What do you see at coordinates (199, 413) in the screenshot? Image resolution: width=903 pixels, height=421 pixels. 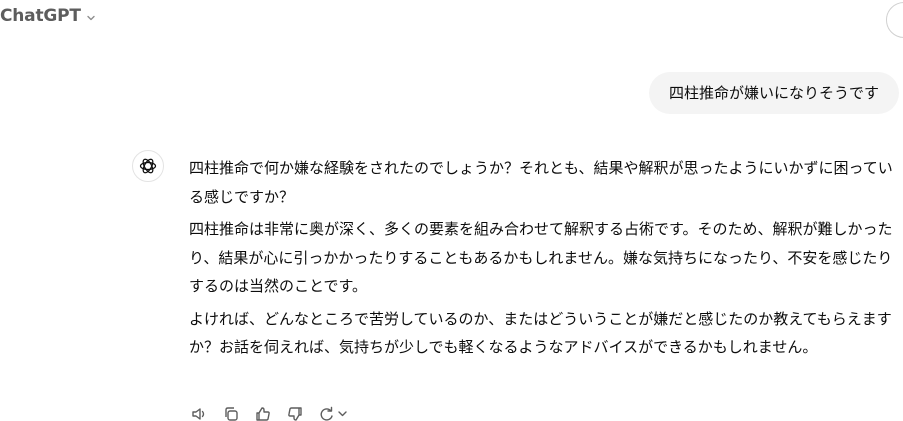 I see `speaker-icon` at bounding box center [199, 413].